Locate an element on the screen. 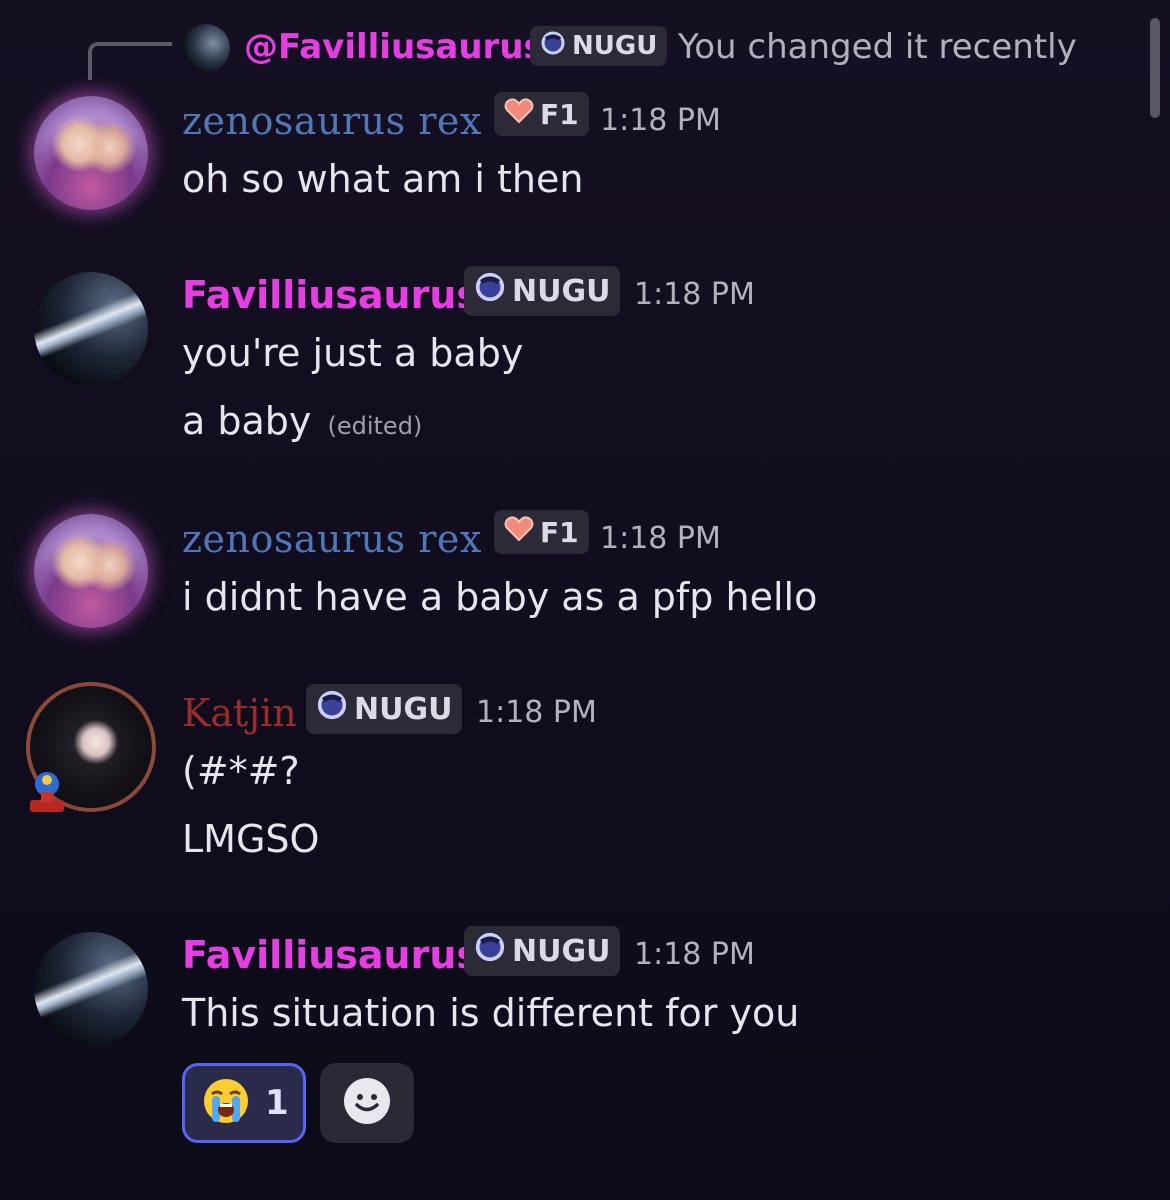 This screenshot has width=1170, height=1200. reply-badge: NUGU is located at coordinates (599, 46).